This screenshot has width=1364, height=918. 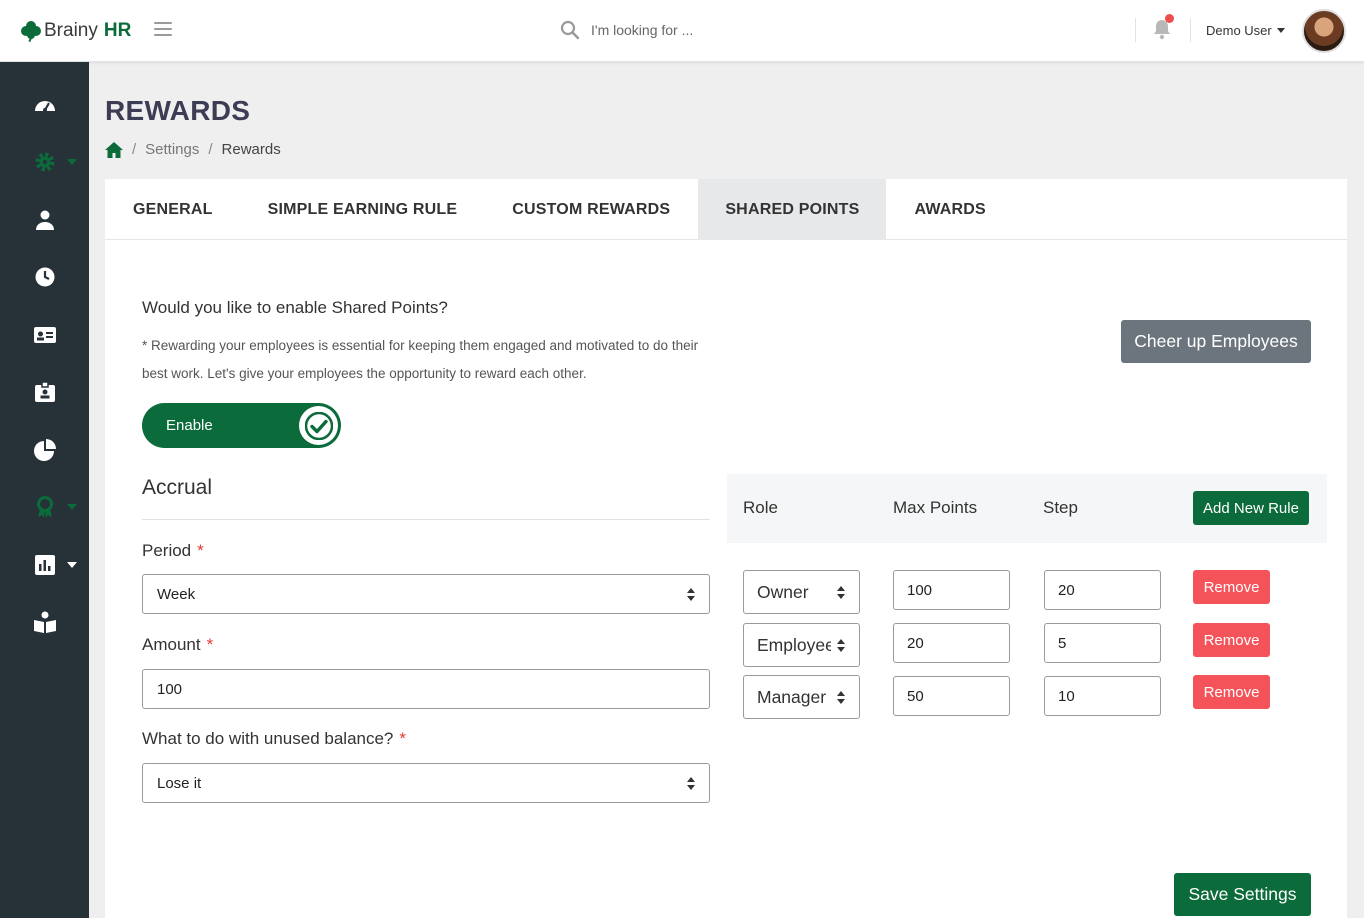 What do you see at coordinates (173, 550) in the screenshot?
I see `period-label: Period *` at bounding box center [173, 550].